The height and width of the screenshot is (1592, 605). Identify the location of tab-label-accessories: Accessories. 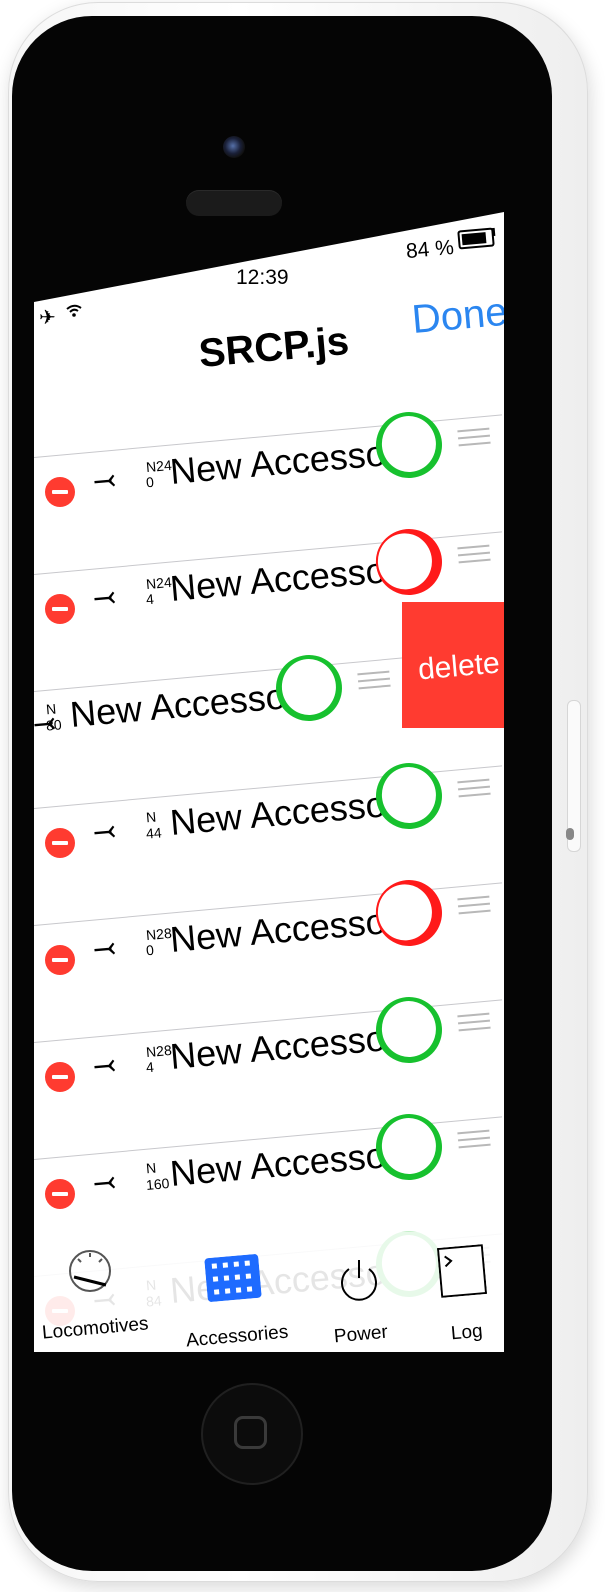
(237, 1336).